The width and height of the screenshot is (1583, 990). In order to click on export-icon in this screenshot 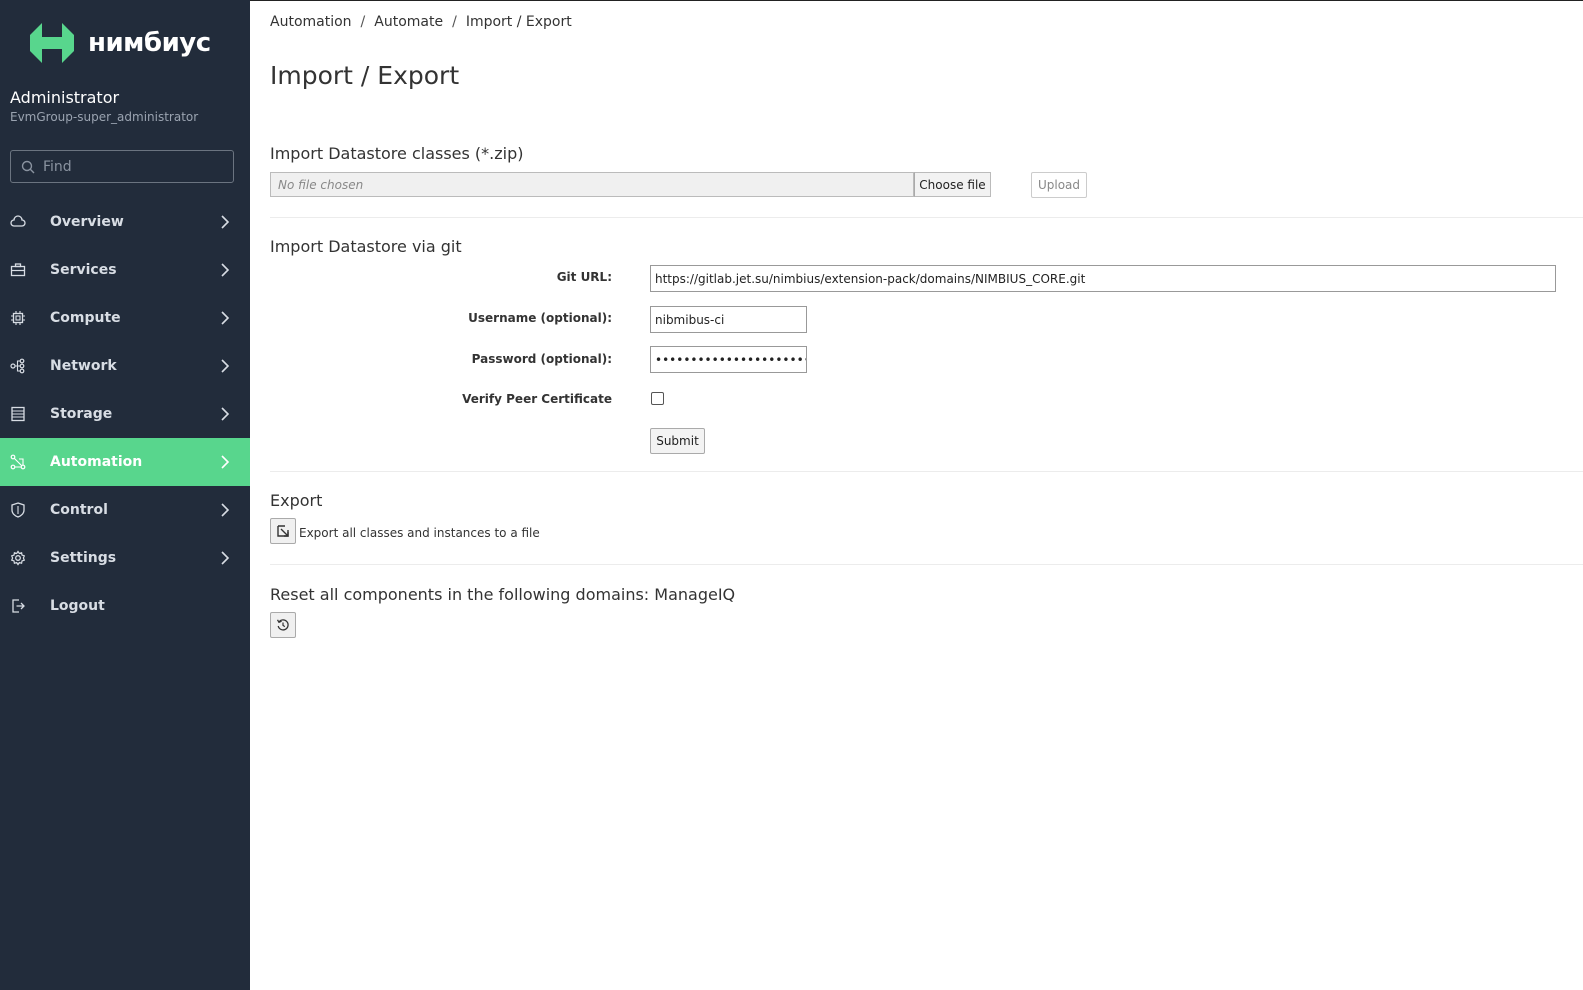, I will do `click(283, 531)`.